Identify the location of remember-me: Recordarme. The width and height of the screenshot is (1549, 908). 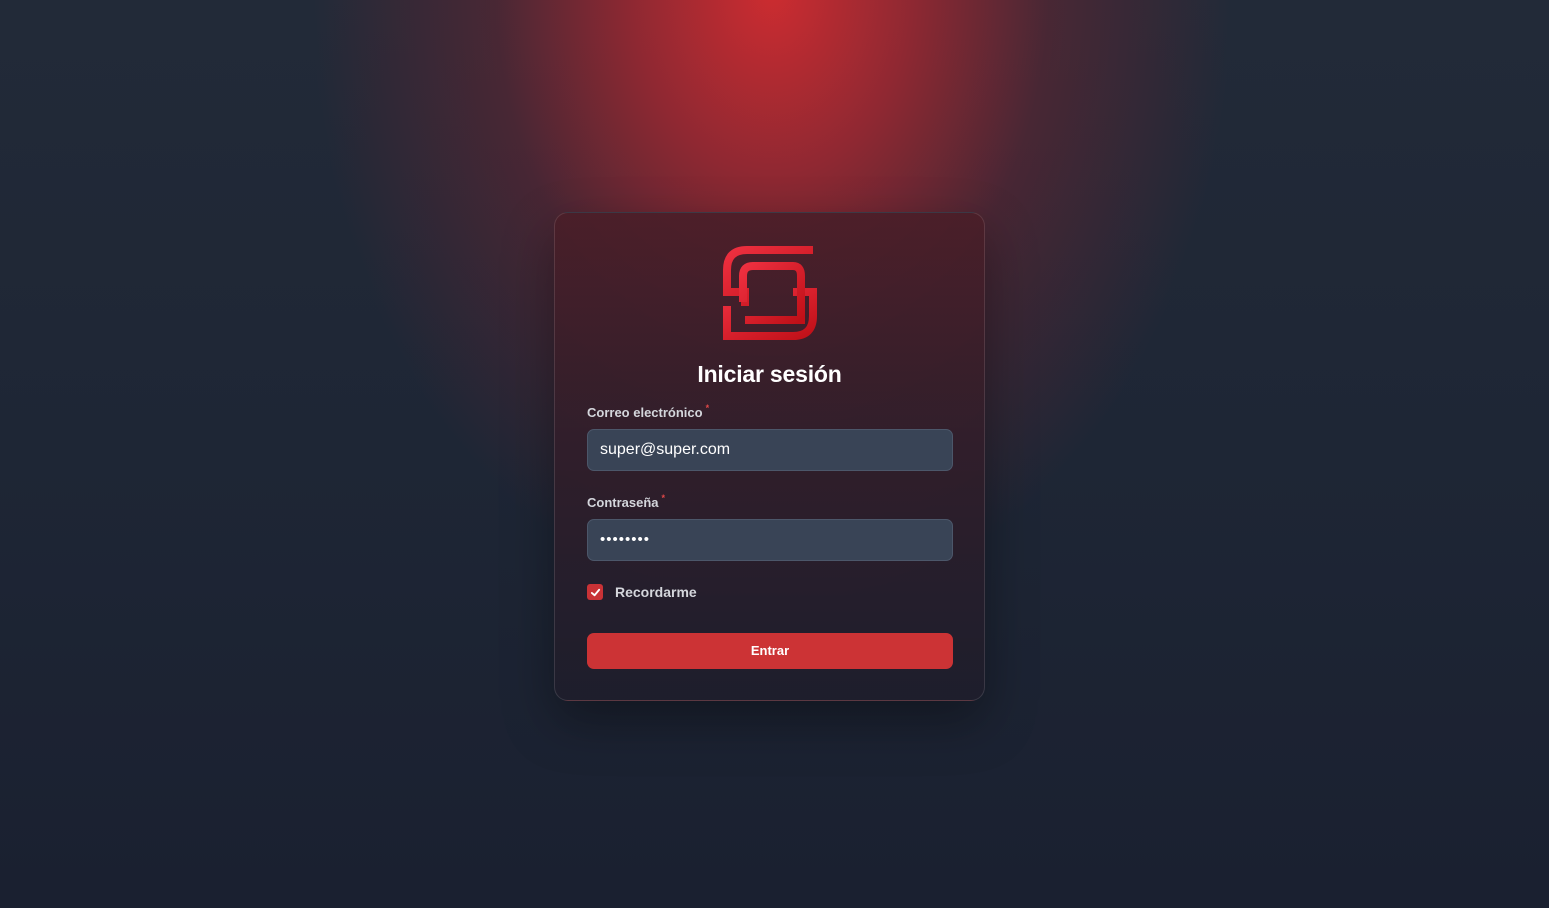
(642, 592).